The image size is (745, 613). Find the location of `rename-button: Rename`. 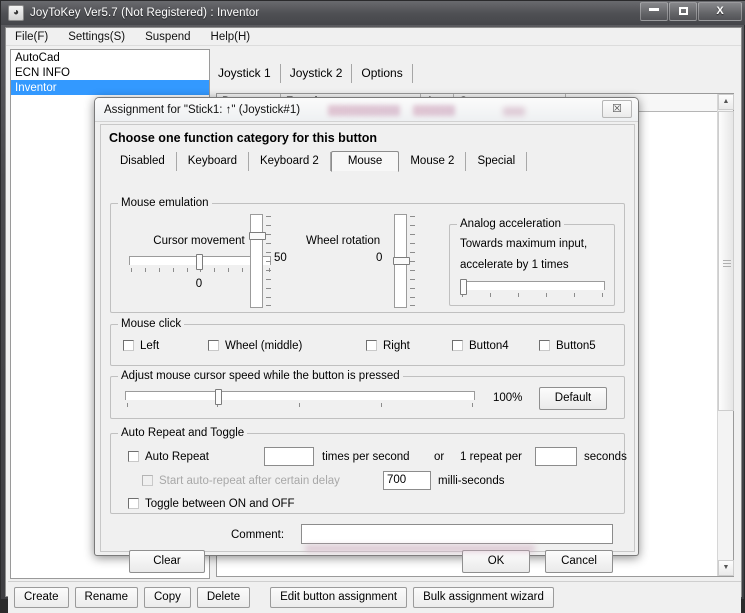

rename-button: Rename is located at coordinates (106, 597).